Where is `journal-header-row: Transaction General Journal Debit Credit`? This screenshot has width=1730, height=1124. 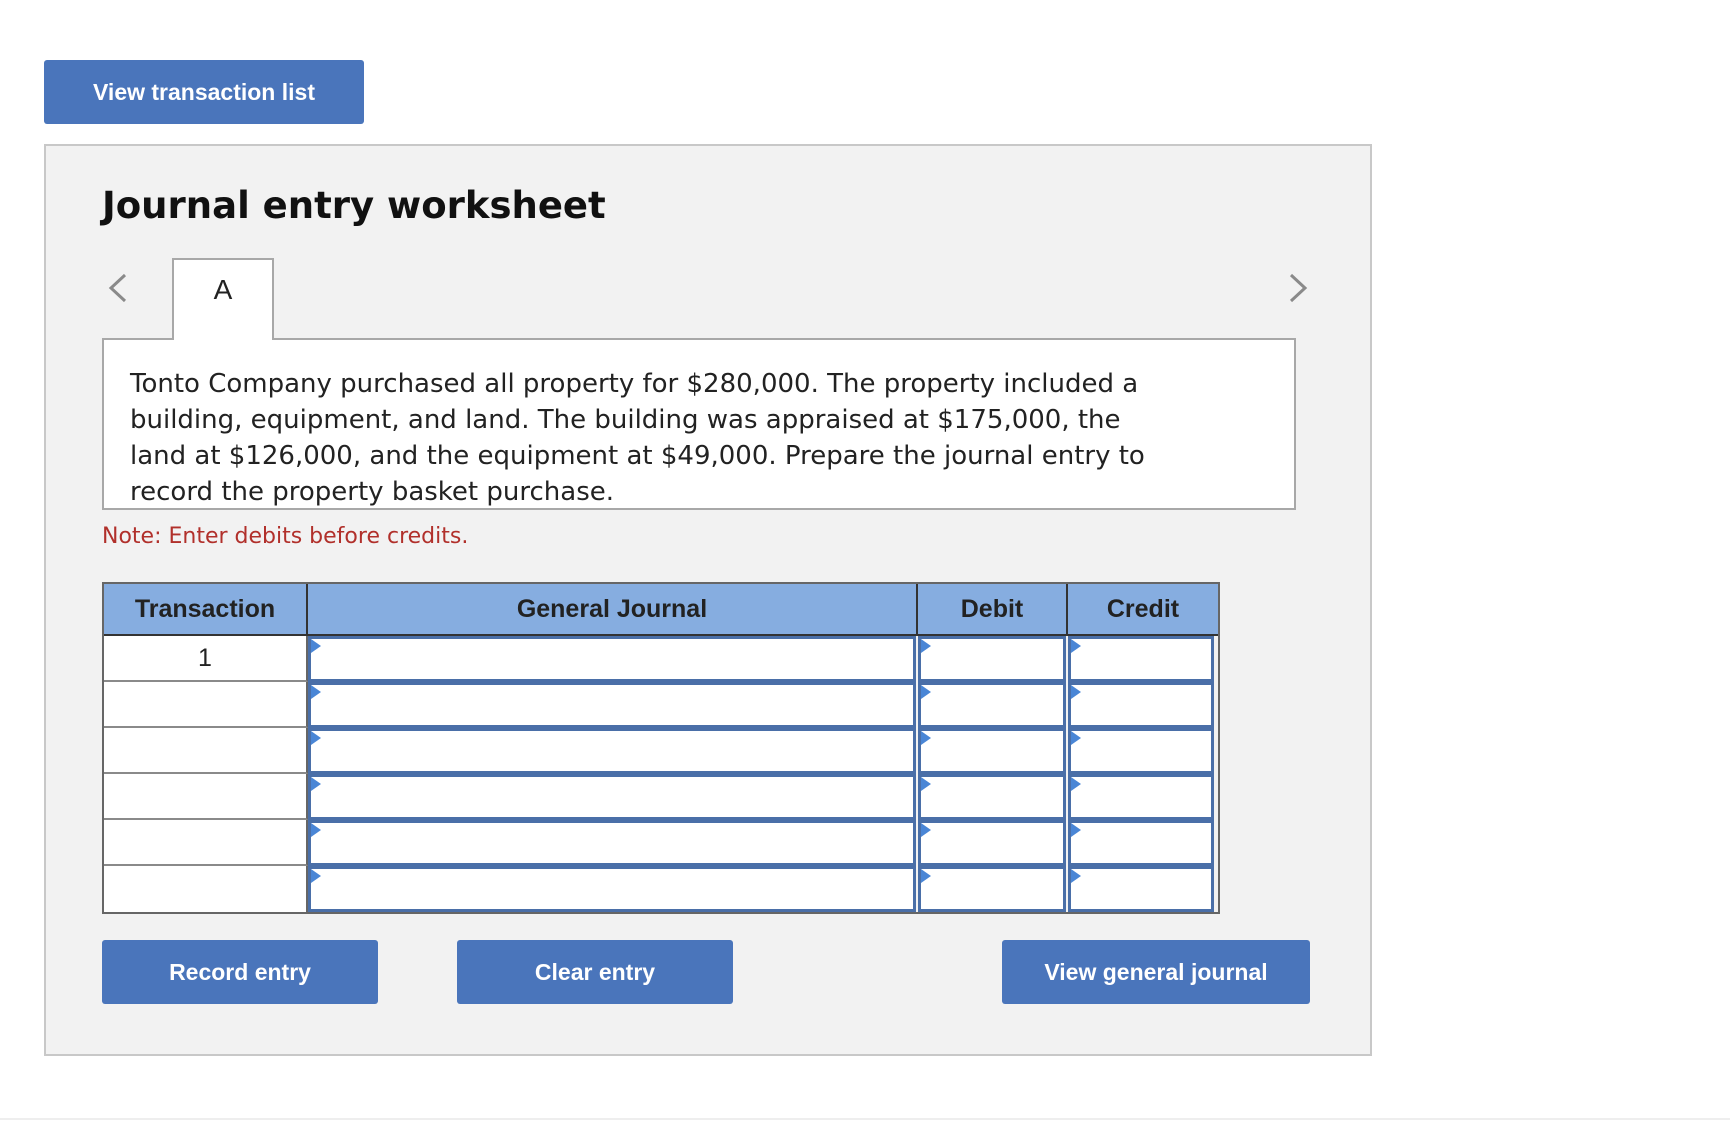 journal-header-row: Transaction General Journal Debit Credit is located at coordinates (661, 610).